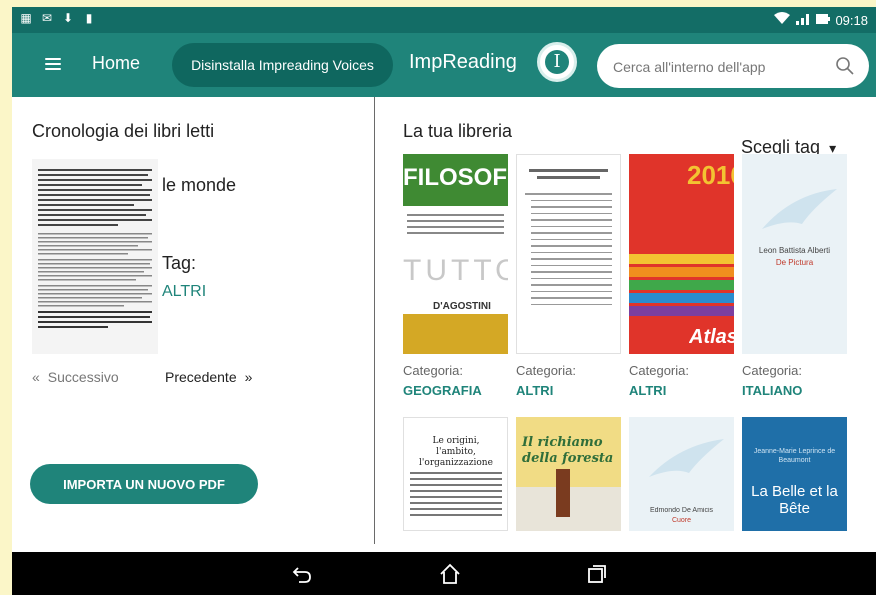 The image size is (876, 595). I want to click on cover-6-figure, so click(563, 493).